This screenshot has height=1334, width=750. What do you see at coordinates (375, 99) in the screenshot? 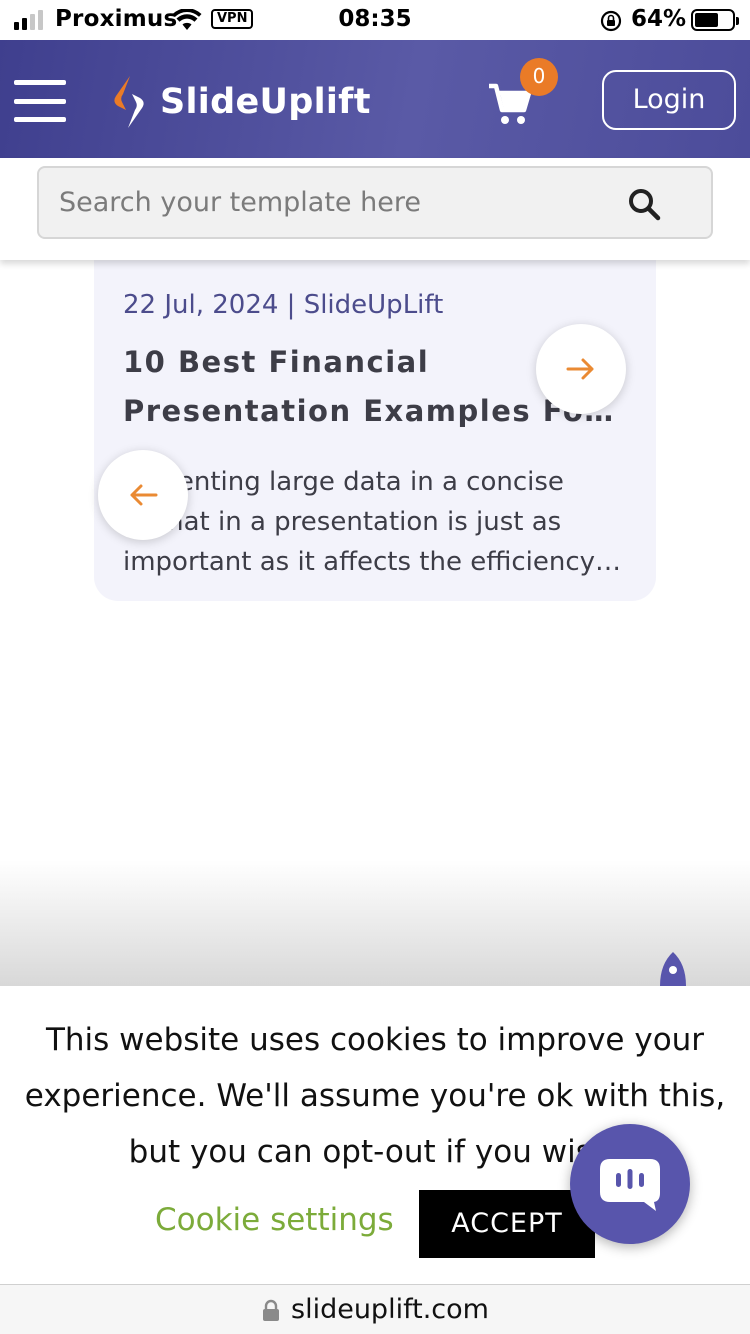
I see `site-header: SlideUplift 0 Login` at bounding box center [375, 99].